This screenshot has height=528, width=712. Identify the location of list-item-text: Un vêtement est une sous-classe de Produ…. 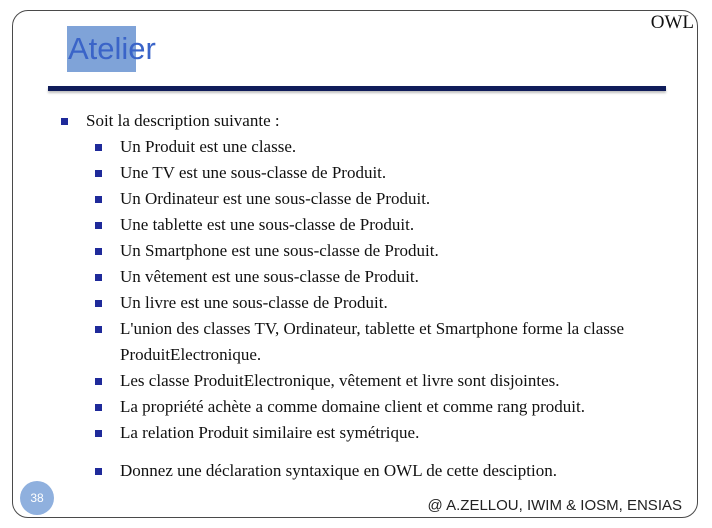
(269, 276).